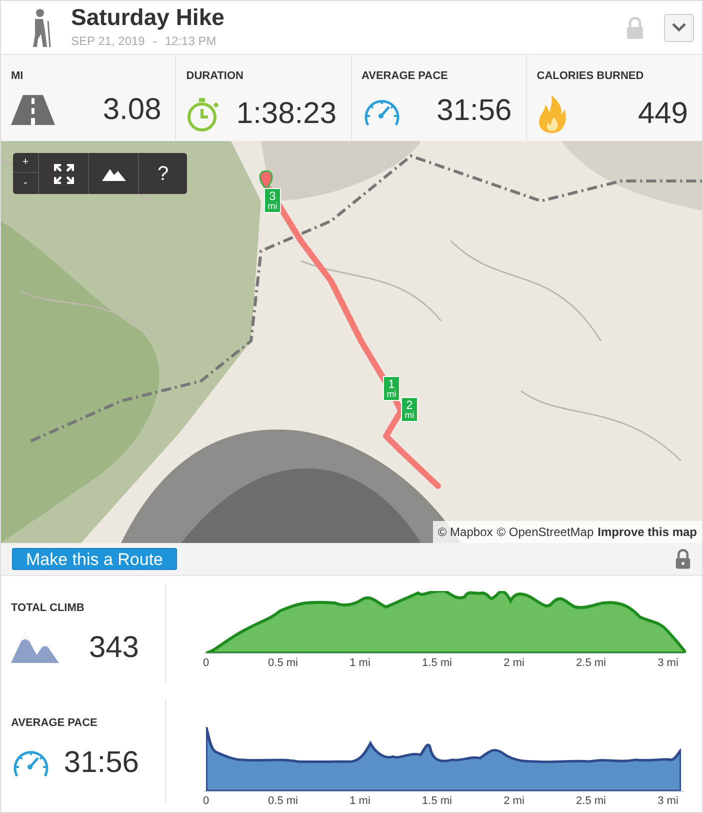 Image resolution: width=703 pixels, height=813 pixels. I want to click on road-icon, so click(33, 109).